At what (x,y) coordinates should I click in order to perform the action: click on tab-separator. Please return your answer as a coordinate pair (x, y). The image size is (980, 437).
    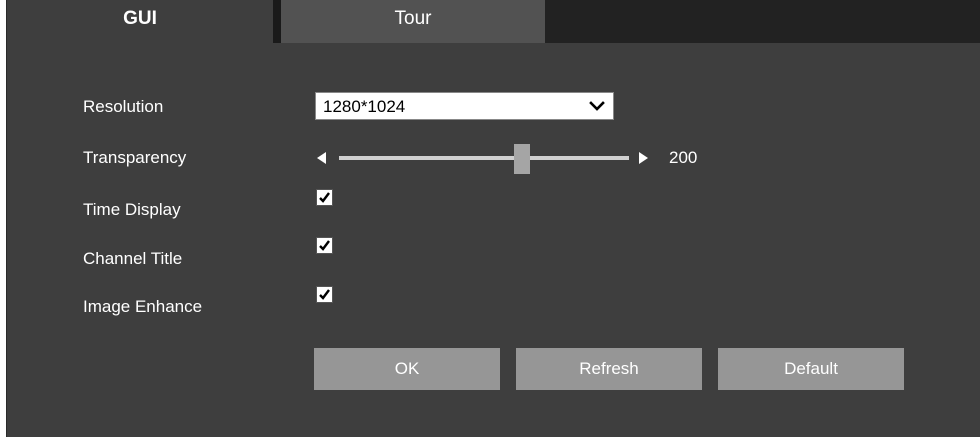
    Looking at the image, I should click on (277, 21).